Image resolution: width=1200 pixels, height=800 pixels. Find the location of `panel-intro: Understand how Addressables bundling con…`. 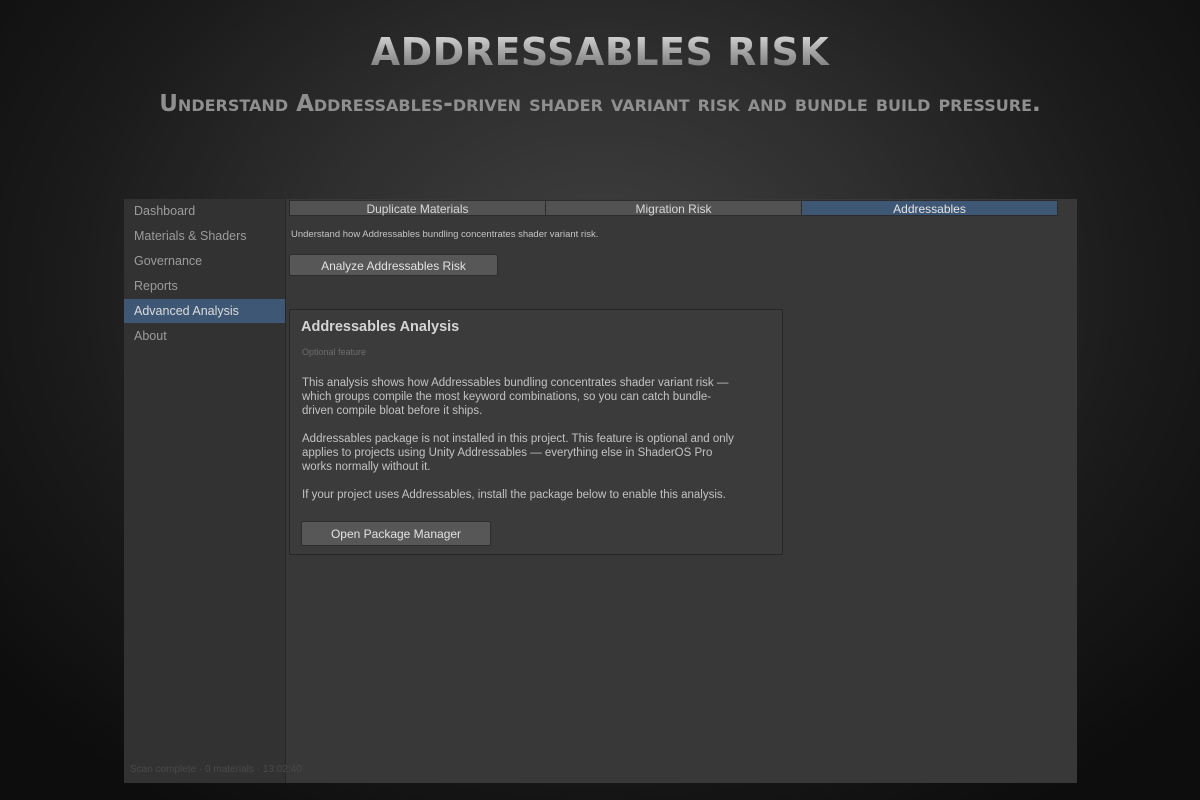

panel-intro: Understand how Addressables bundling con… is located at coordinates (445, 234).